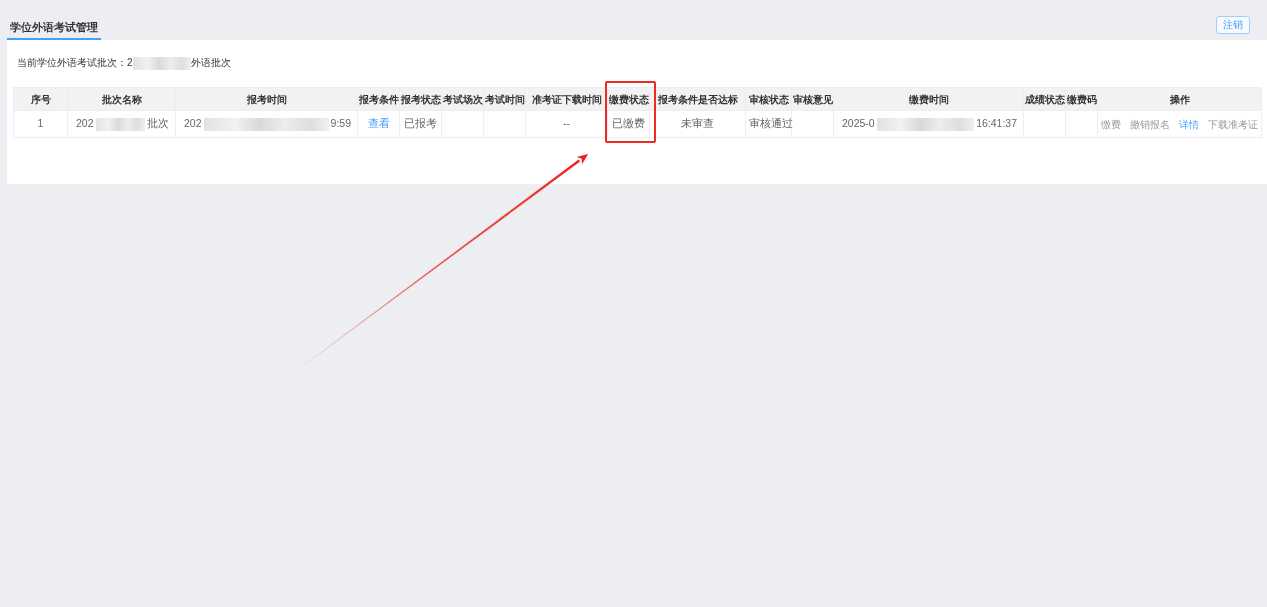  What do you see at coordinates (40, 99) in the screenshot?
I see `column-header: 序号` at bounding box center [40, 99].